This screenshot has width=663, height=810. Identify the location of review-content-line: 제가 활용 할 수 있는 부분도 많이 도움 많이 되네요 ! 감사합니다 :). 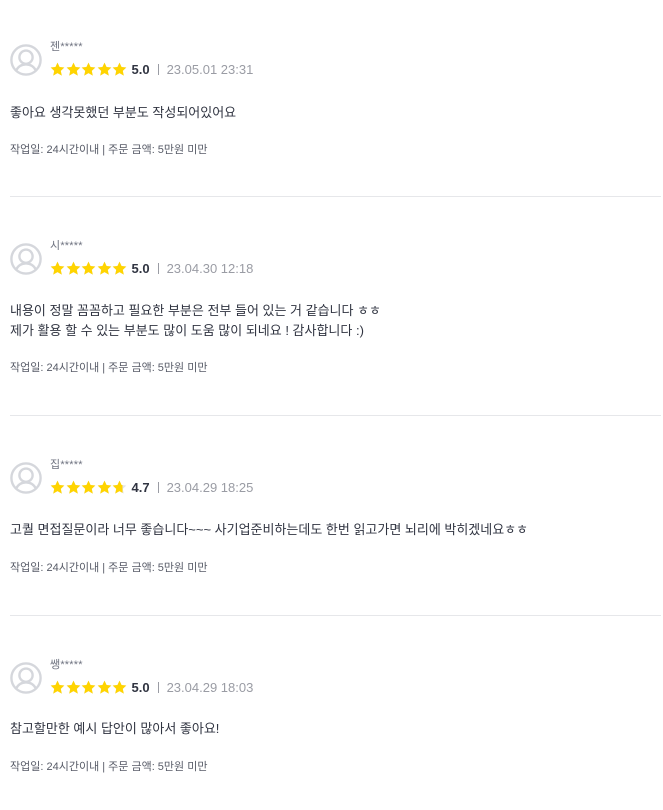
(187, 330).